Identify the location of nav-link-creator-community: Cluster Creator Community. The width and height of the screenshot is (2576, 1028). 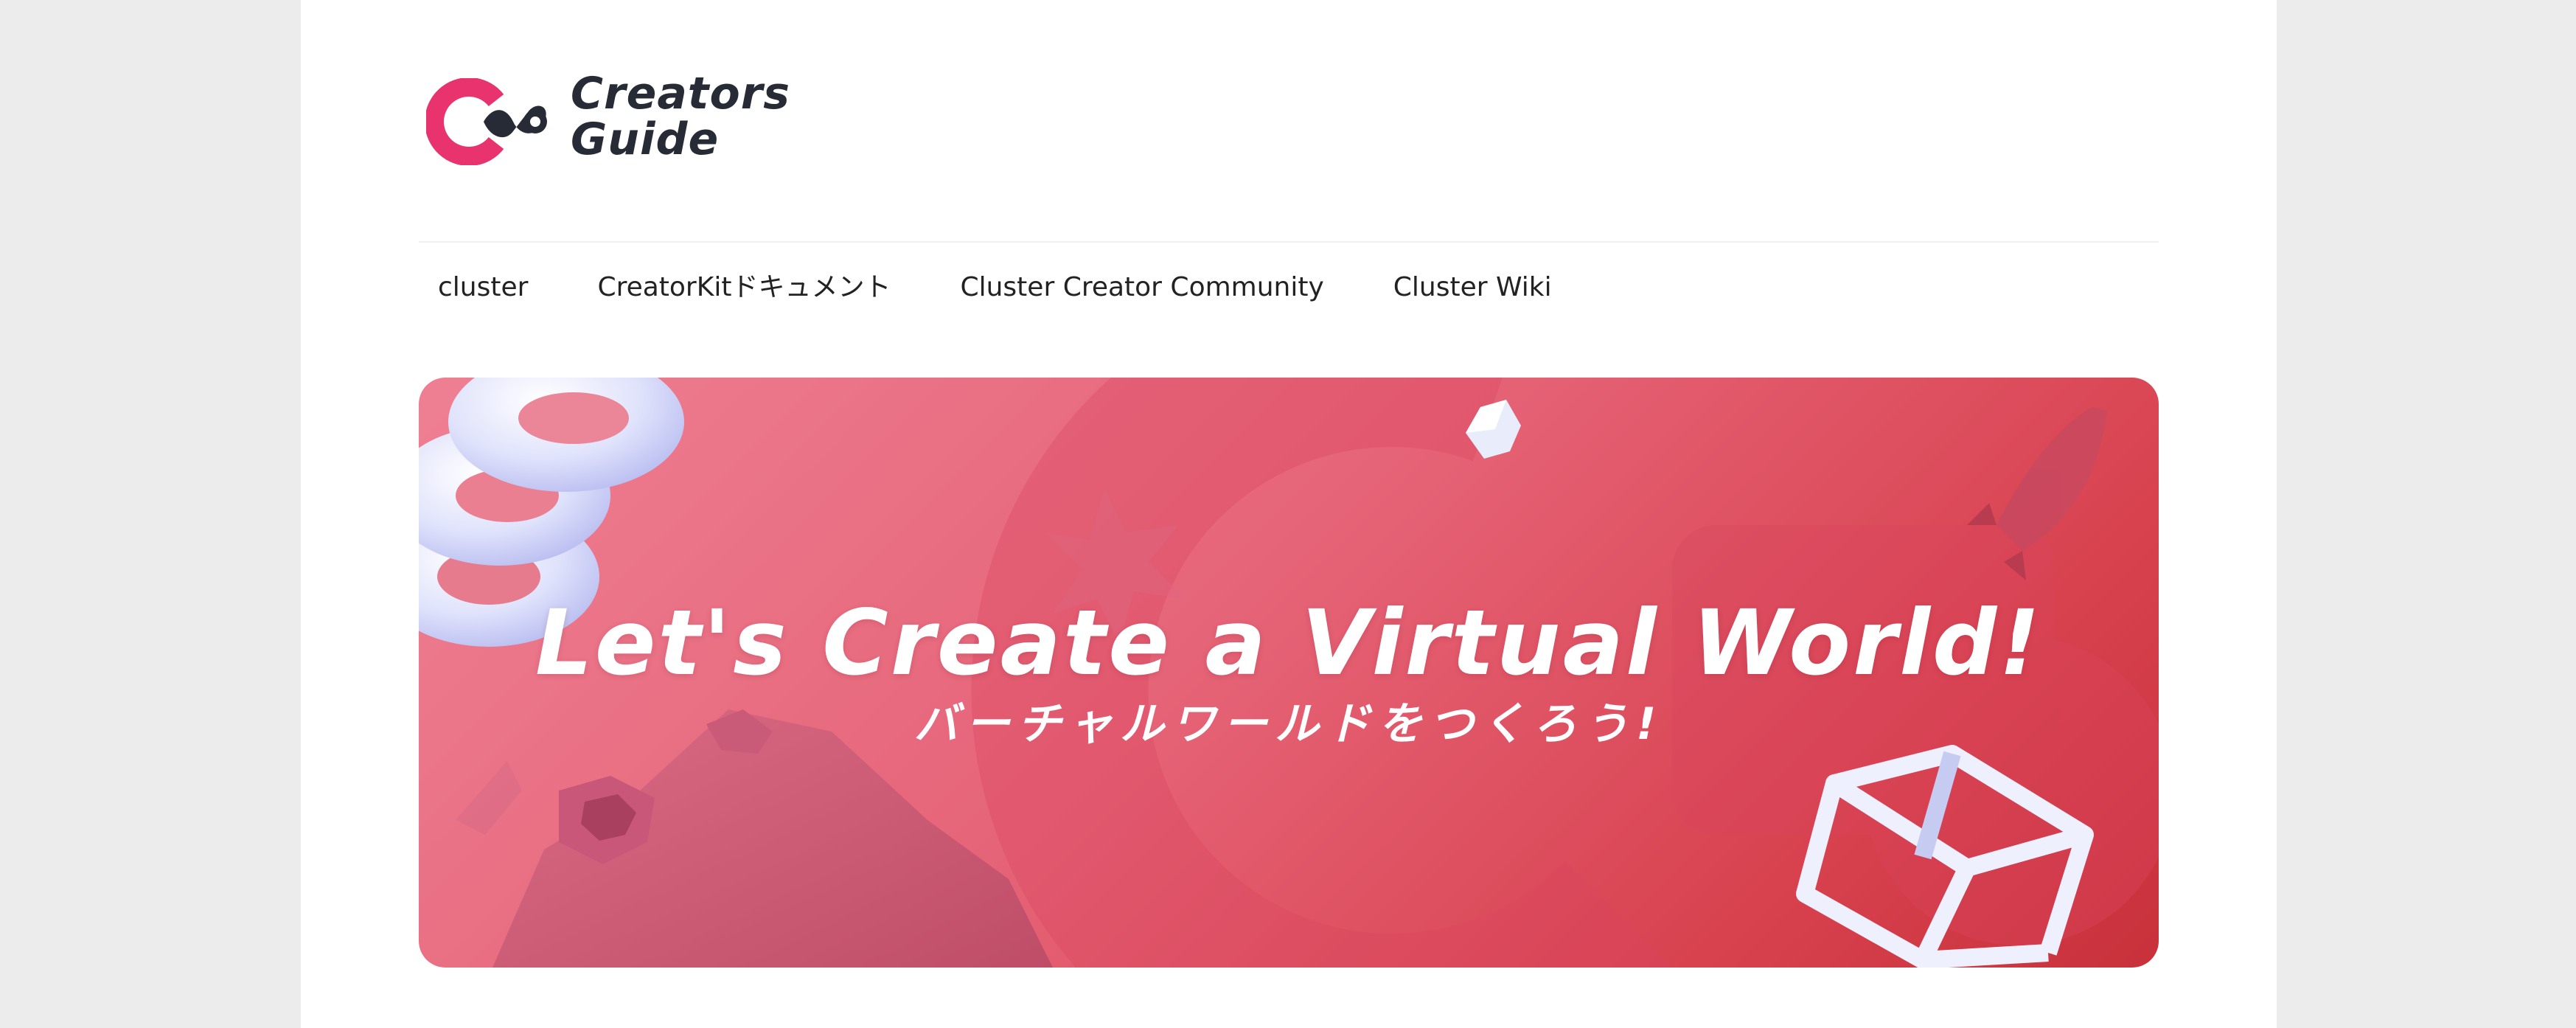
(1141, 287).